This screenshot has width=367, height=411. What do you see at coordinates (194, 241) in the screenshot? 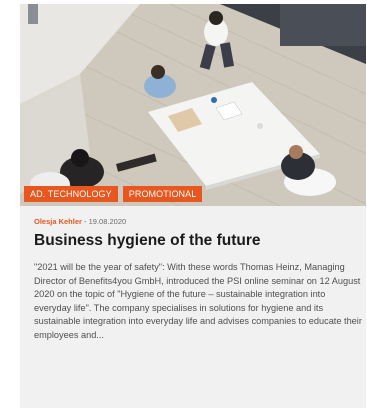
I see `article-title: Business hygiene of the future` at bounding box center [194, 241].